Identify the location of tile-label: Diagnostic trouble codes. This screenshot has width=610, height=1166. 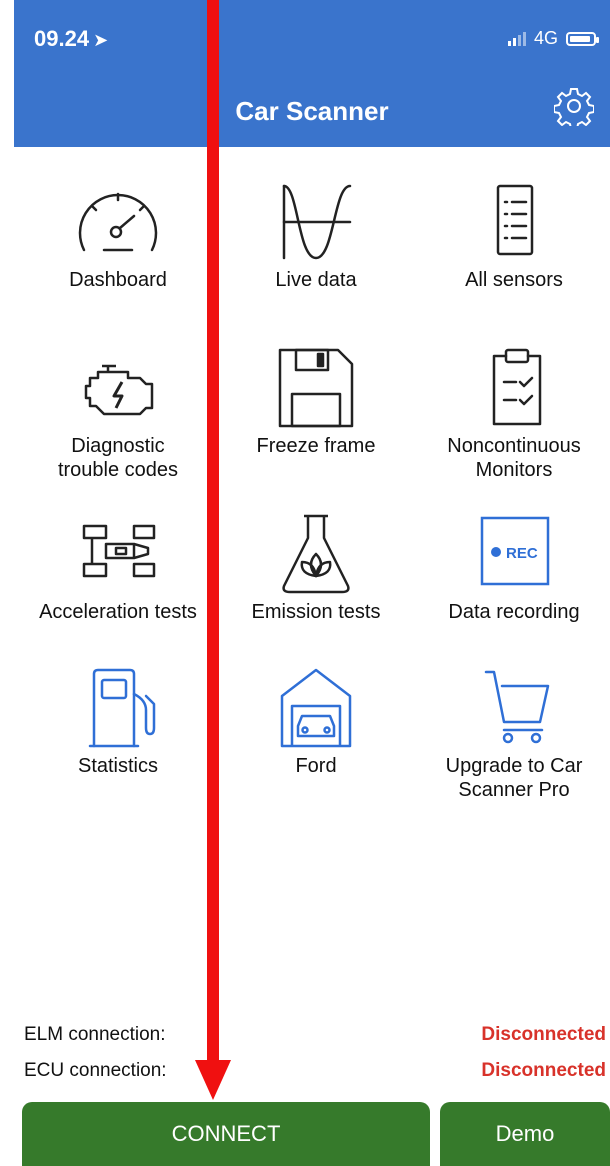
(118, 458).